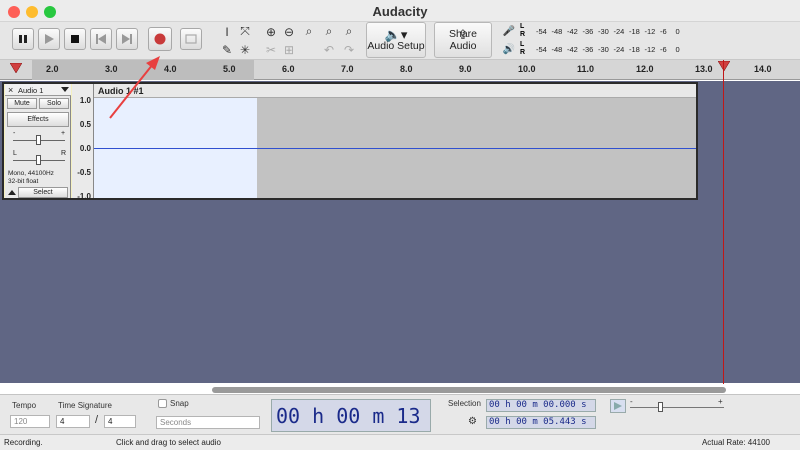  Describe the element at coordinates (30, 421) in the screenshot. I see `tempo-field: 120` at that location.